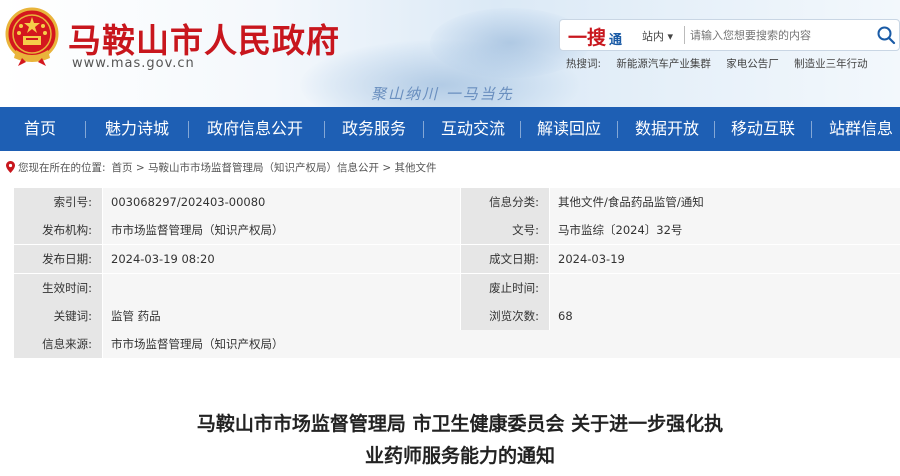  Describe the element at coordinates (584, 64) in the screenshot. I see `hot-search-label: 热搜词:` at that location.